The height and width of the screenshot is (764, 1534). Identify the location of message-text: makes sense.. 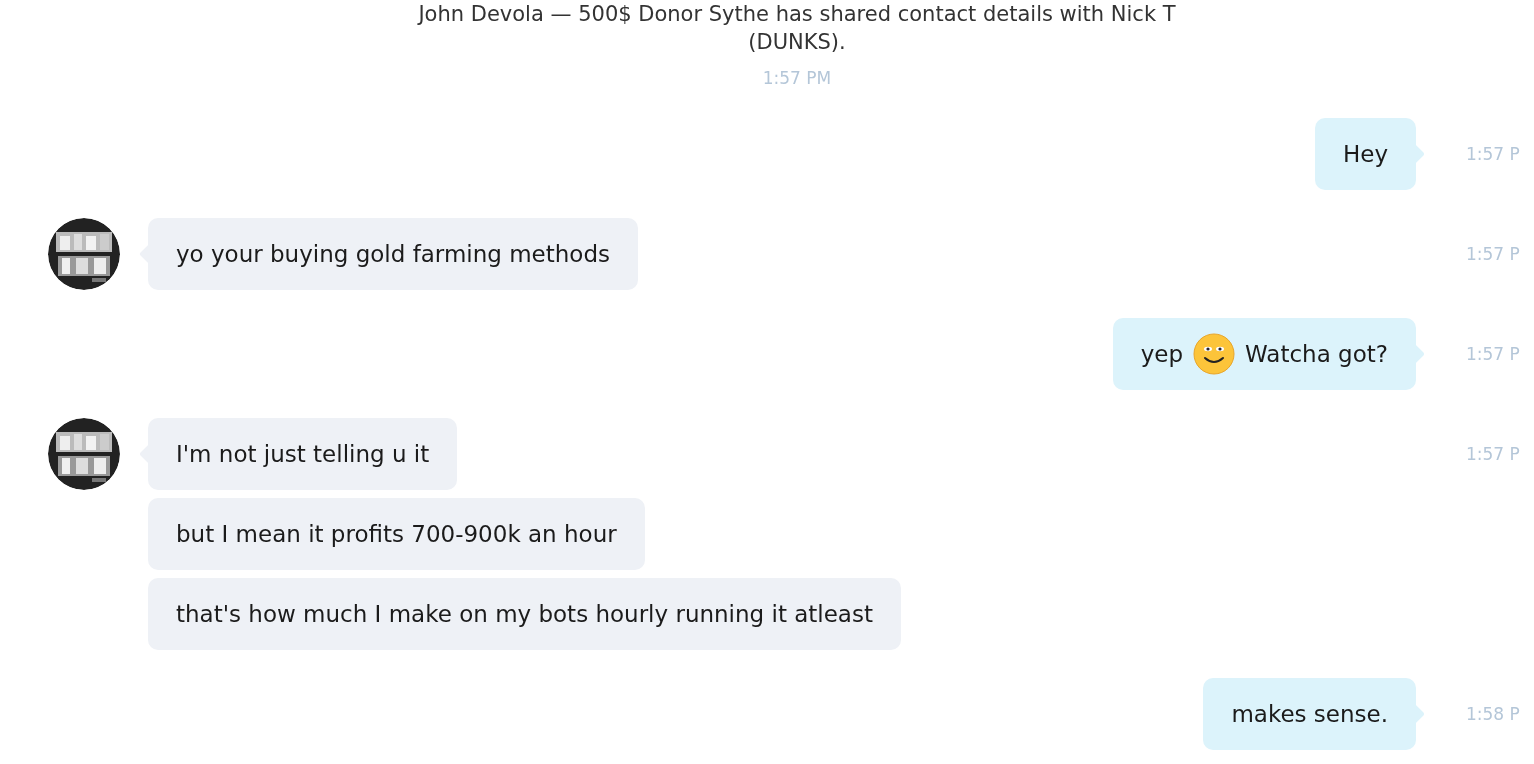
(1309, 714).